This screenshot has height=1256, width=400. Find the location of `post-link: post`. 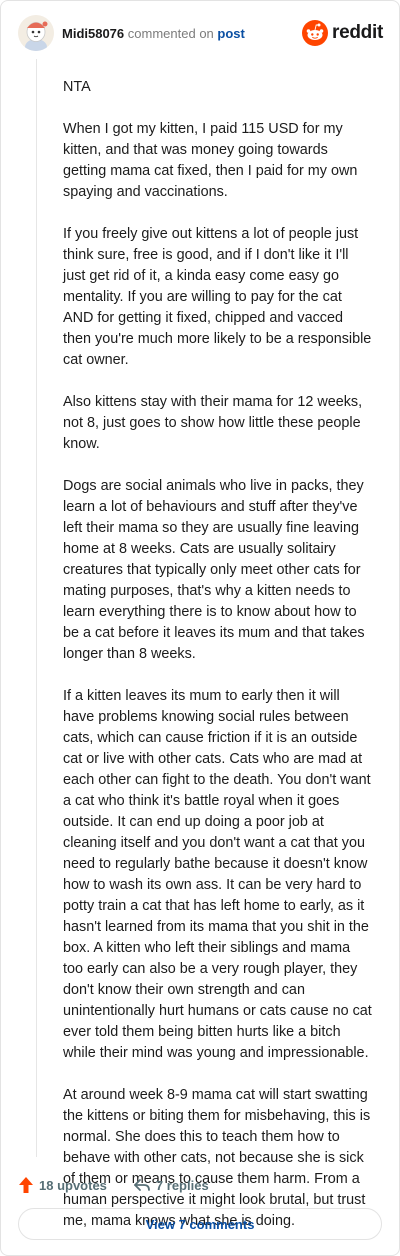

post-link: post is located at coordinates (230, 33).